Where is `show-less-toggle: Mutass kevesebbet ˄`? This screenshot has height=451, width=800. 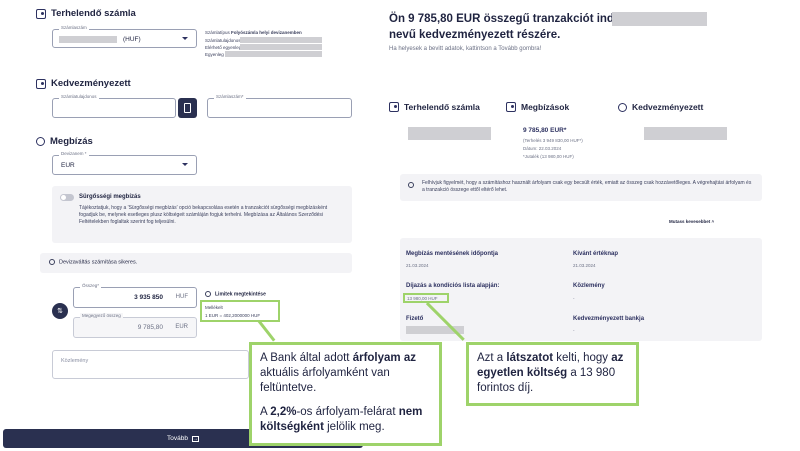
show-less-toggle: Mutass kevesebbet ˄ is located at coordinates (691, 221).